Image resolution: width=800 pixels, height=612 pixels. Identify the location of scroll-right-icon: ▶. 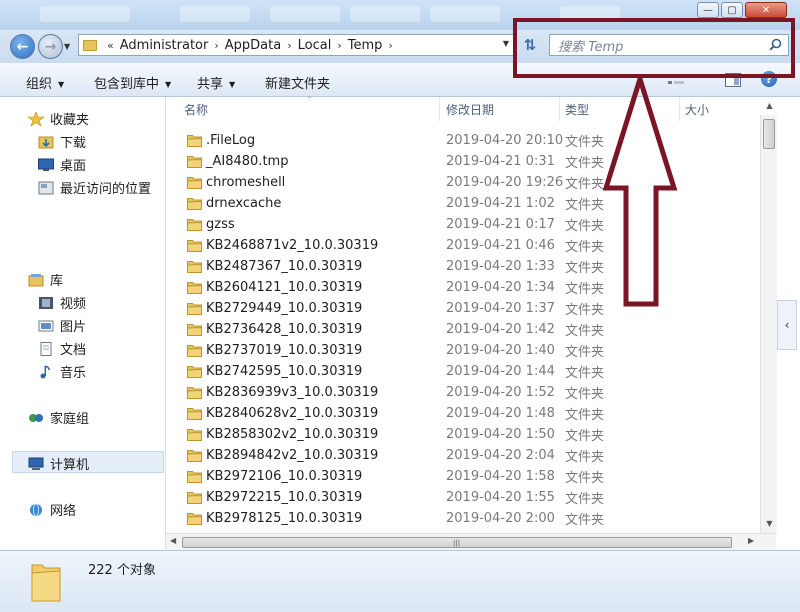
(751, 540).